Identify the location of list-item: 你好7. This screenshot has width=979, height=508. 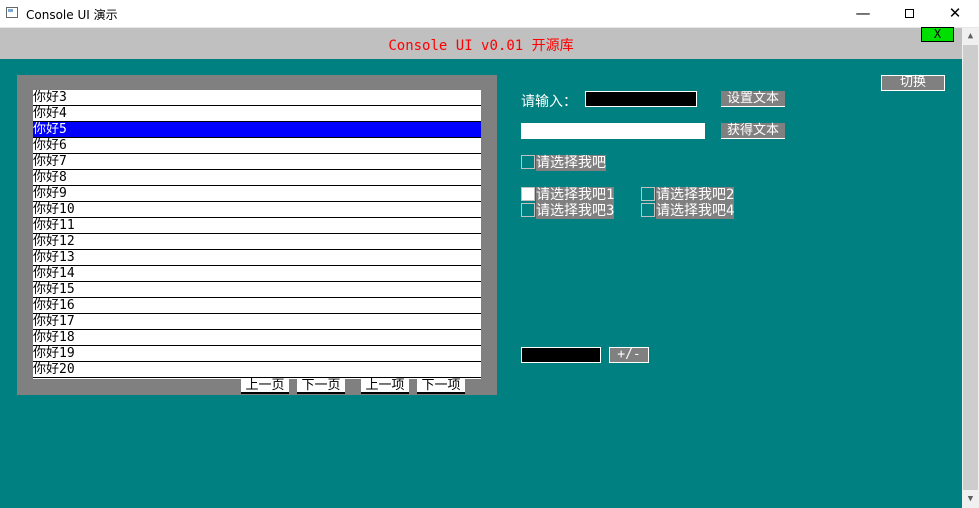
(257, 162).